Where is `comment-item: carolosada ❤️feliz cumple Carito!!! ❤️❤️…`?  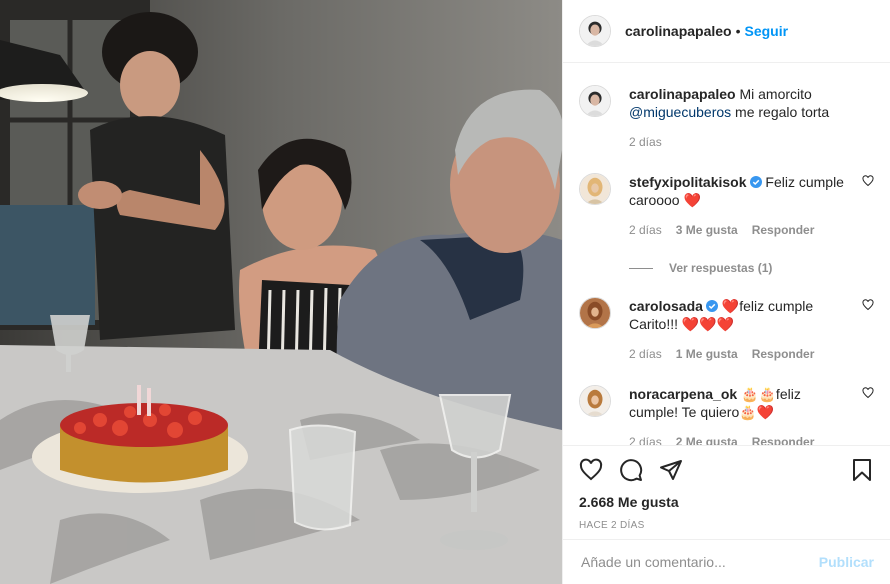 comment-item: carolosada ❤️feliz cumple Carito!!! ❤️❤️… is located at coordinates (726, 330).